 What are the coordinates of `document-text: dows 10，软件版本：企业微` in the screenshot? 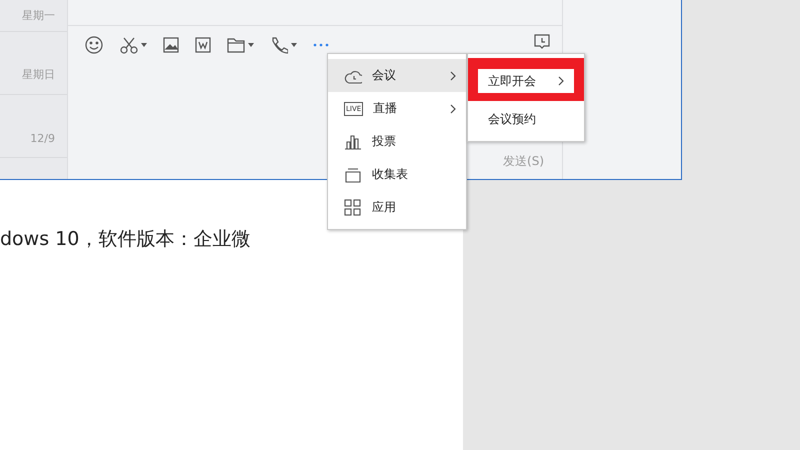 It's located at (125, 239).